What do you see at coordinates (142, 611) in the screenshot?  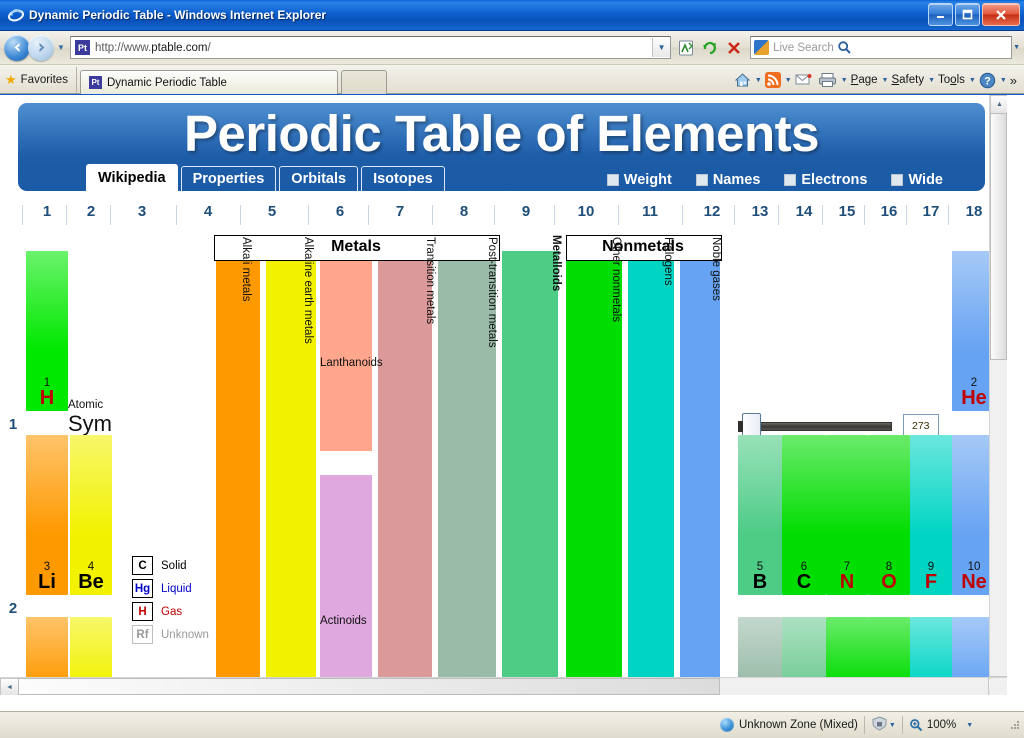 I see `legend-symbol: H` at bounding box center [142, 611].